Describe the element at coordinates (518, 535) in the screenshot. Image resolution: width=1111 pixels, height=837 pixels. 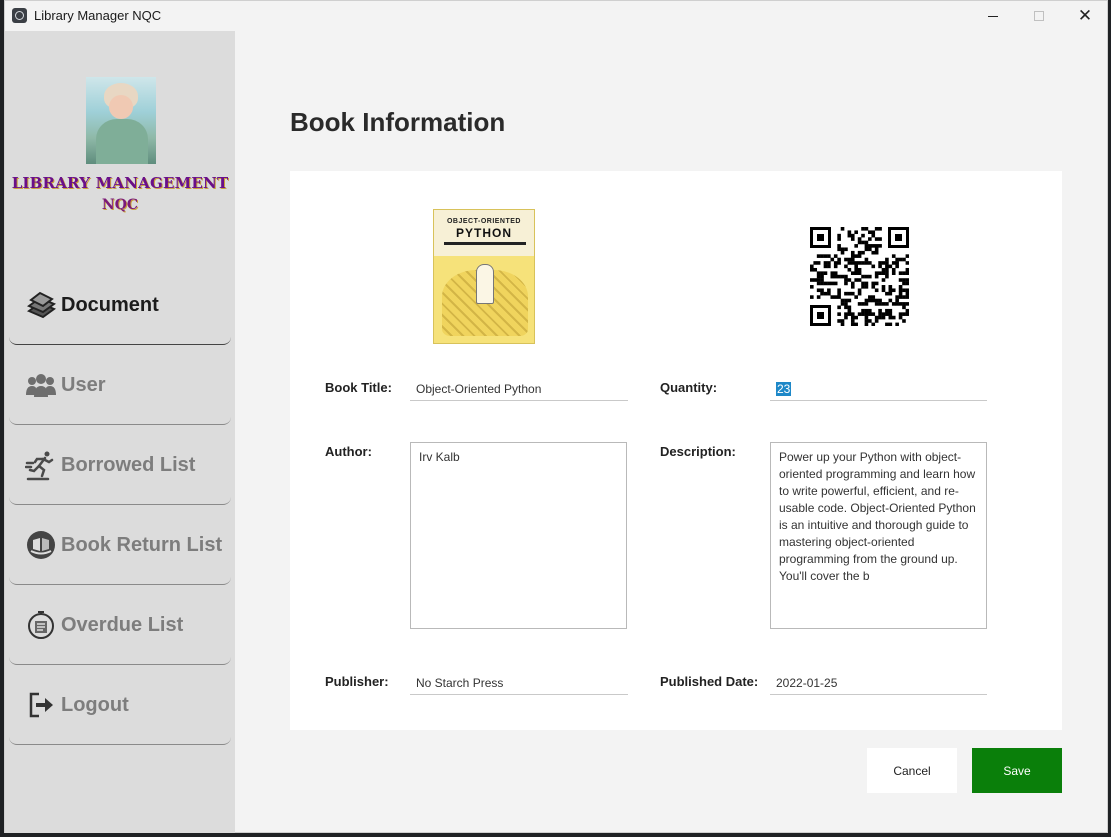
I see `author-field: Irv Kalb` at that location.